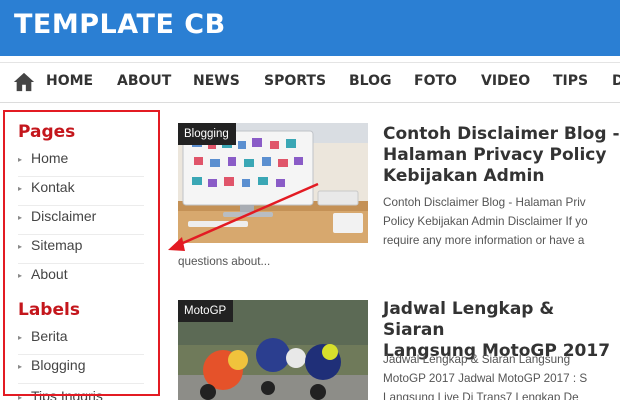 This screenshot has height=400, width=620. What do you see at coordinates (616, 81) in the screenshot?
I see `nav-item-more: D` at bounding box center [616, 81].